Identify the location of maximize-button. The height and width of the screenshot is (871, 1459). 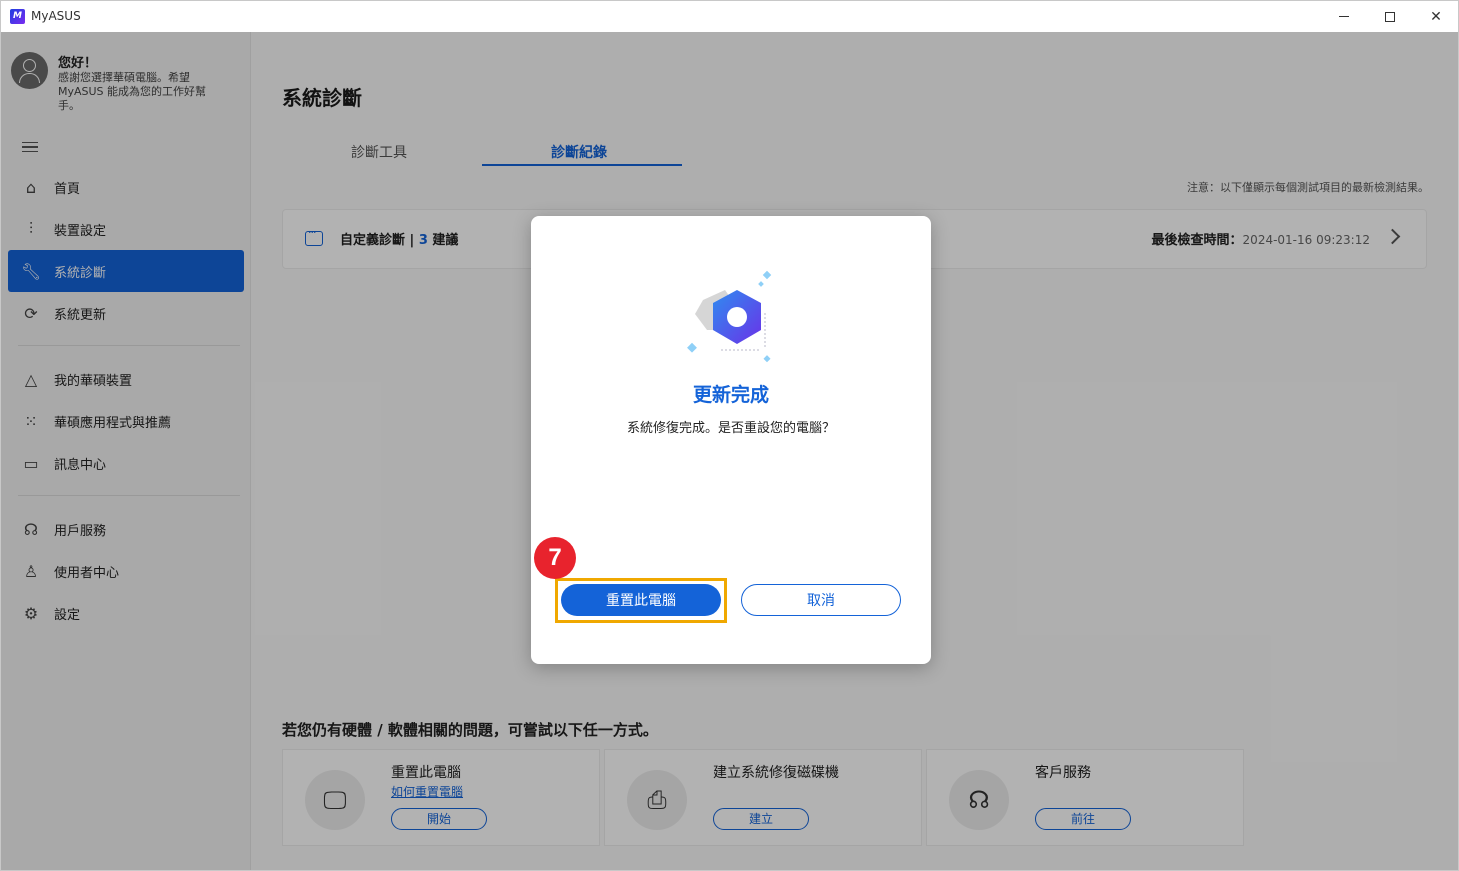
(1390, 16).